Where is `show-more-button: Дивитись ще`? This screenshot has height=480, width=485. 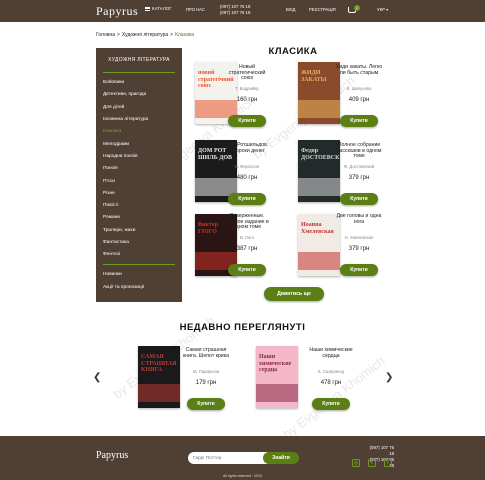
show-more-button: Дивитись ще is located at coordinates (294, 294).